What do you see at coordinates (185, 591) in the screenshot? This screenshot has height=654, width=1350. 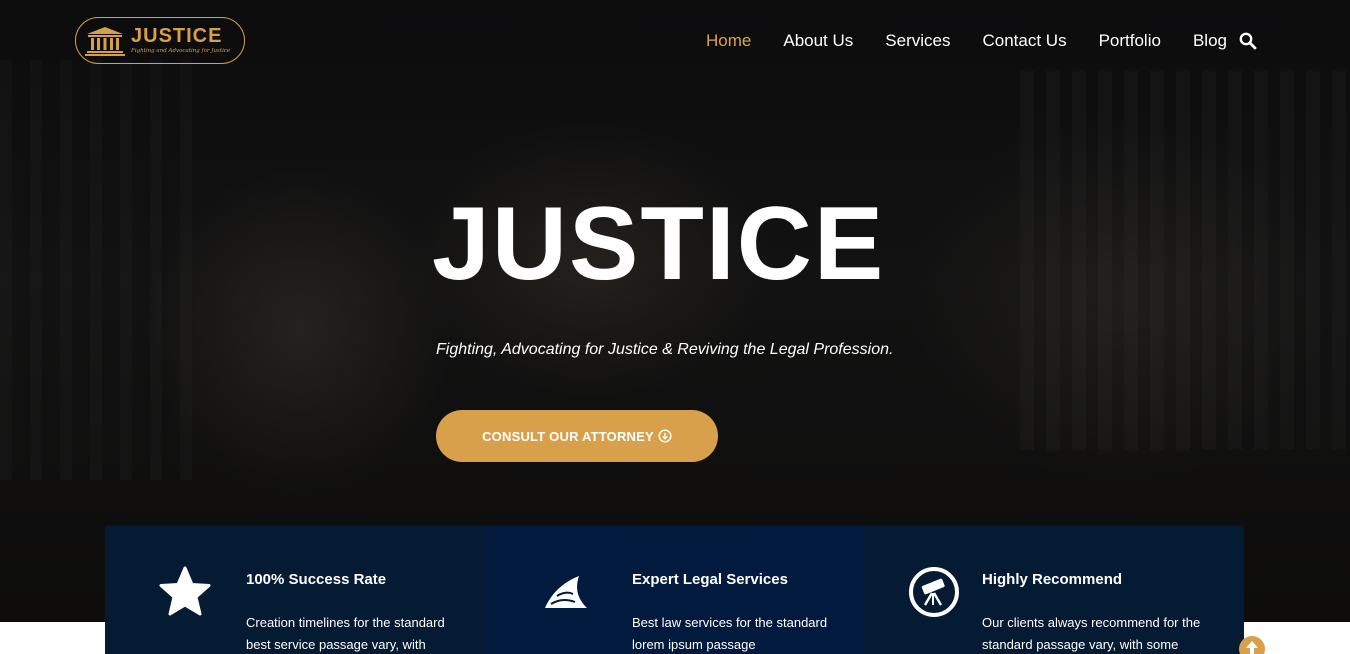 I see `star-icon` at bounding box center [185, 591].